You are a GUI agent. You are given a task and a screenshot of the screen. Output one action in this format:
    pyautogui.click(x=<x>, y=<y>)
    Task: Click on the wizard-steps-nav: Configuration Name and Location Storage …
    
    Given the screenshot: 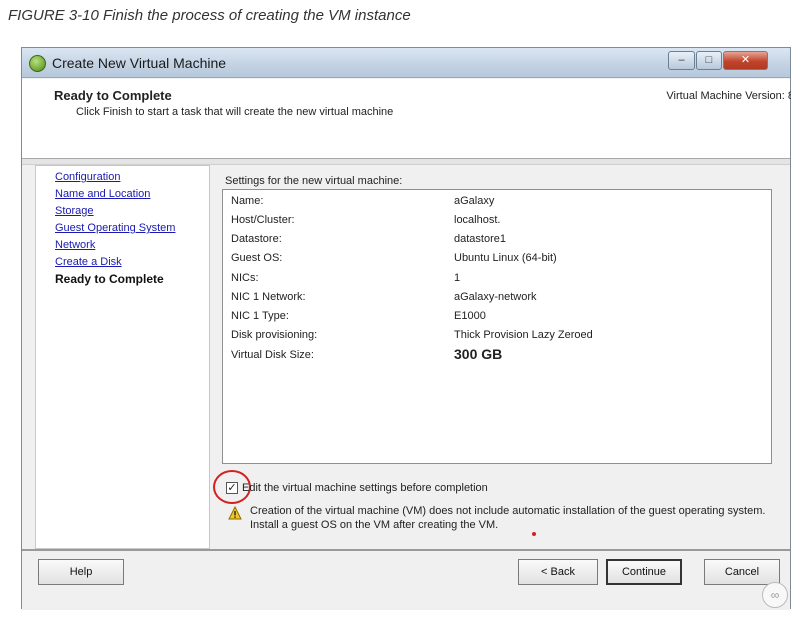 What is the action you would take?
    pyautogui.click(x=122, y=357)
    